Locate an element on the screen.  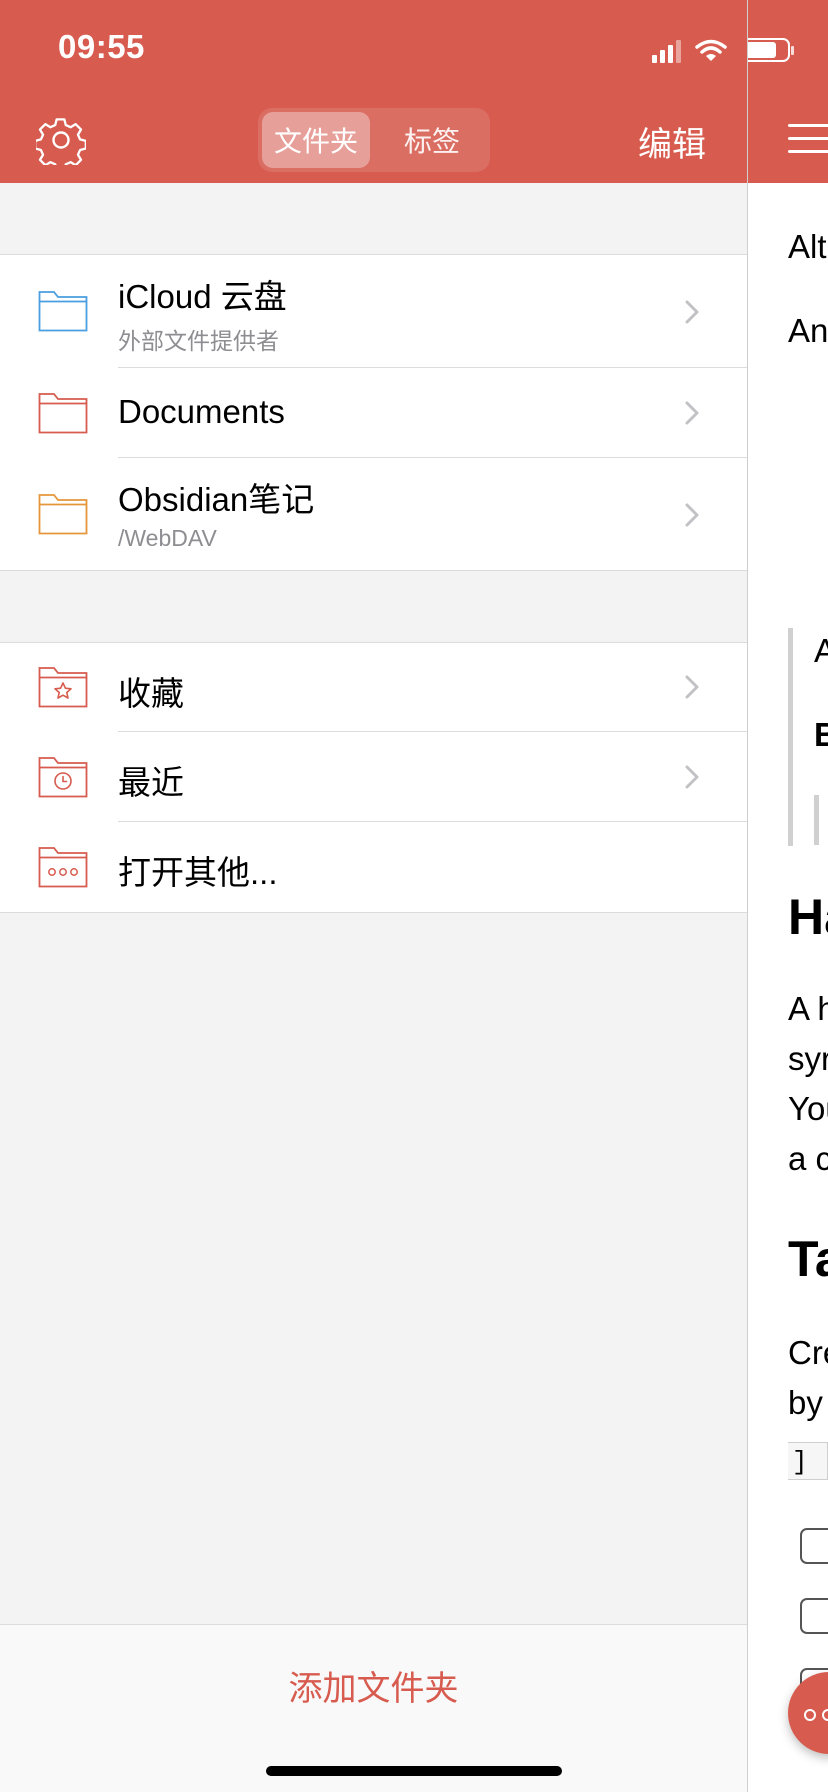
list-item-obsidian: Obsidian笔记 /WebDAV is located at coordinates (373, 514).